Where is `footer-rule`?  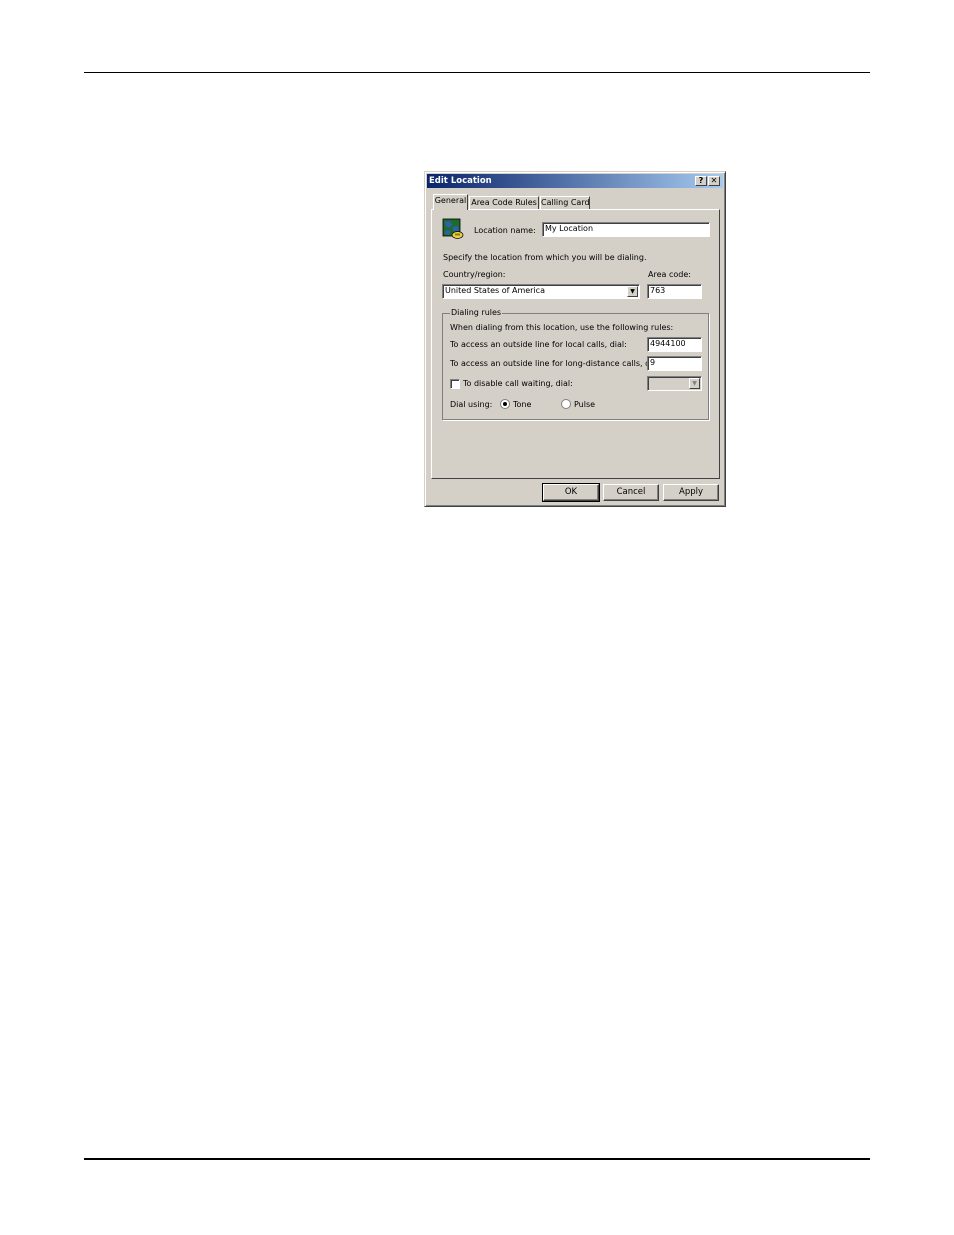
footer-rule is located at coordinates (477, 1159).